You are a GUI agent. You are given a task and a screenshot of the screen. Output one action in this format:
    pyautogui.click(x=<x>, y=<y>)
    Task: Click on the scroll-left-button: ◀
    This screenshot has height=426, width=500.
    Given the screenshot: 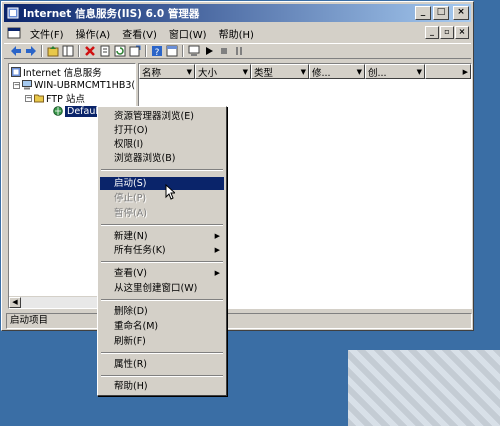 What is the action you would take?
    pyautogui.click(x=15, y=302)
    